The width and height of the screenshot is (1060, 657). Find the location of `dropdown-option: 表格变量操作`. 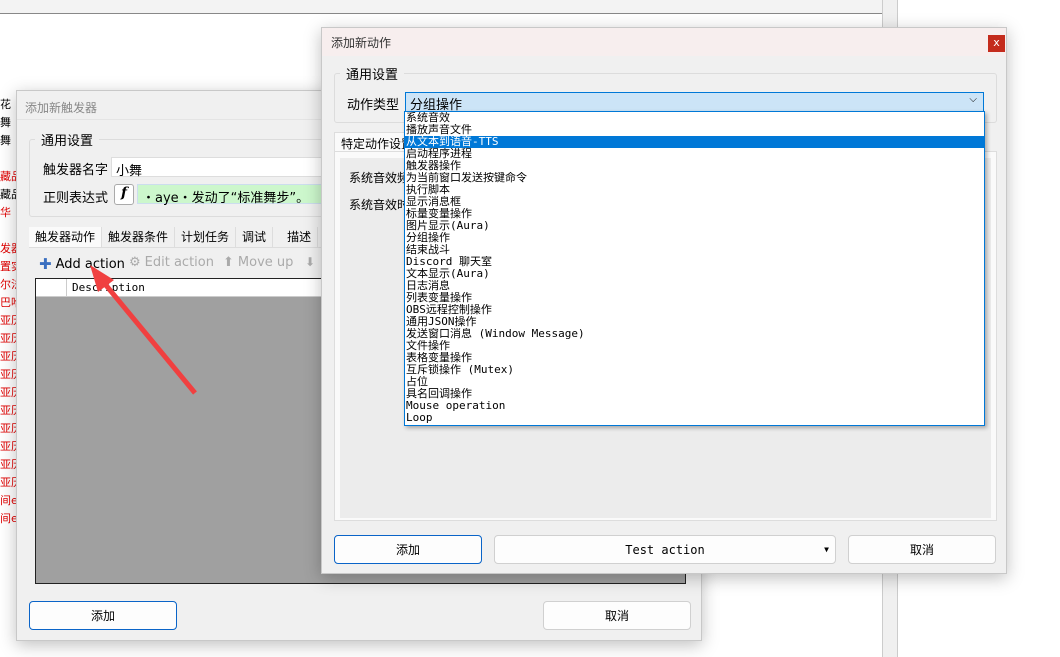

dropdown-option: 表格变量操作 is located at coordinates (694, 358).